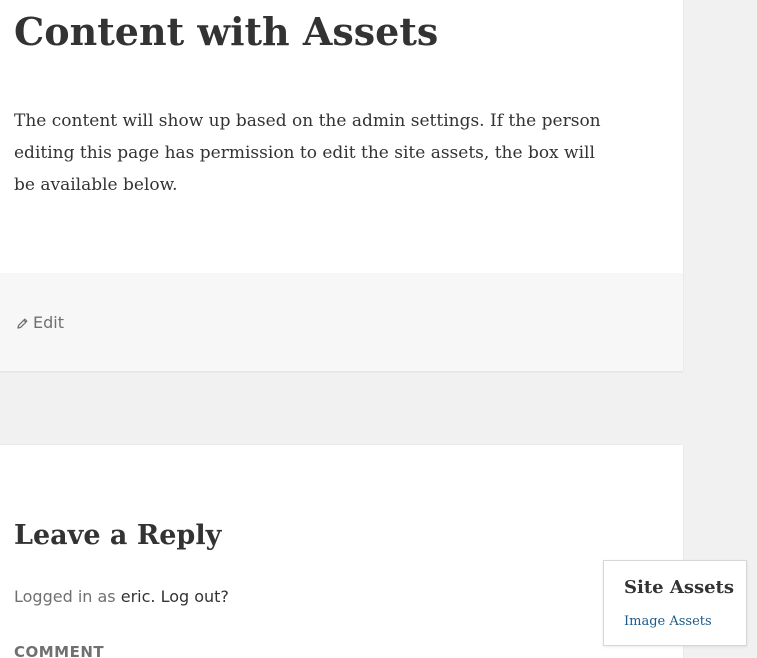 The image size is (757, 658). What do you see at coordinates (59, 650) in the screenshot?
I see `comment-field-label: COMMENT` at bounding box center [59, 650].